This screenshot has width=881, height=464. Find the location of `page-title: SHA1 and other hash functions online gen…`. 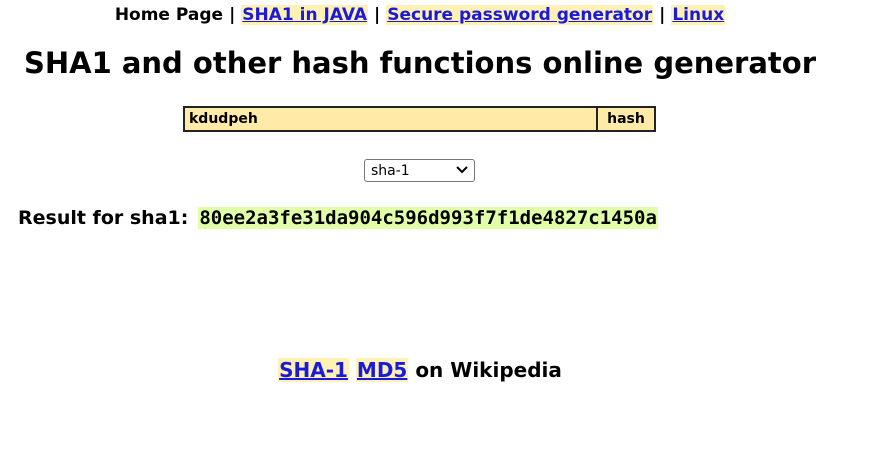

page-title: SHA1 and other hash functions online gen… is located at coordinates (420, 63).